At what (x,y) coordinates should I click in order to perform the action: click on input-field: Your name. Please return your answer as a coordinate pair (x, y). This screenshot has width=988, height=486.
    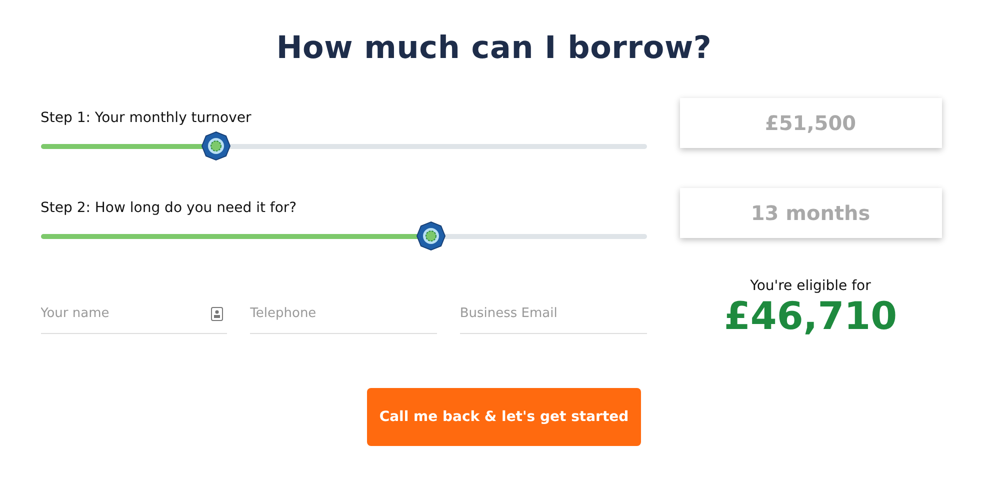
    Looking at the image, I should click on (134, 314).